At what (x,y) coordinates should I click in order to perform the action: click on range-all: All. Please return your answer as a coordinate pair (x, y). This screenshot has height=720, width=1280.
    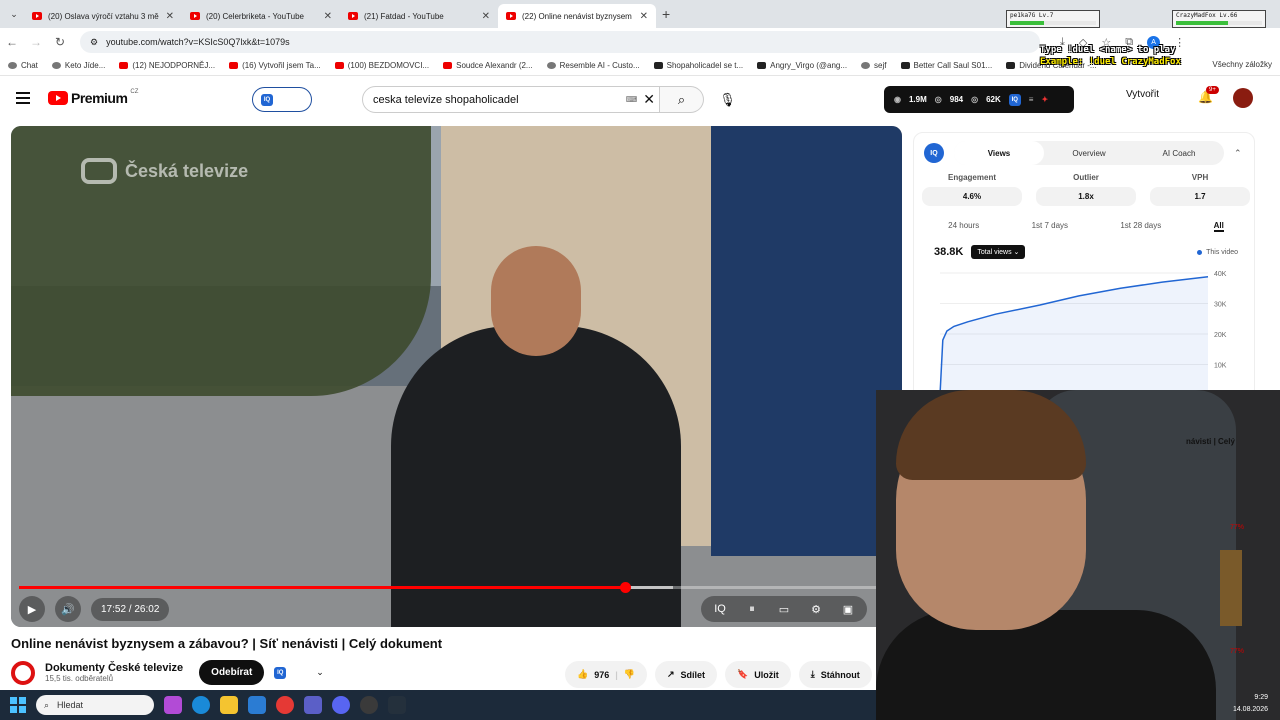
    Looking at the image, I should click on (1218, 226).